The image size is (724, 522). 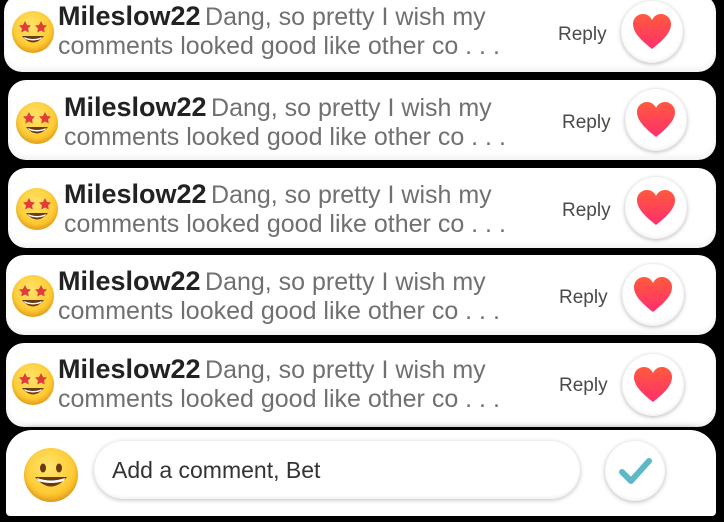 What do you see at coordinates (51, 475) in the screenshot?
I see `grinning-emoji-icon` at bounding box center [51, 475].